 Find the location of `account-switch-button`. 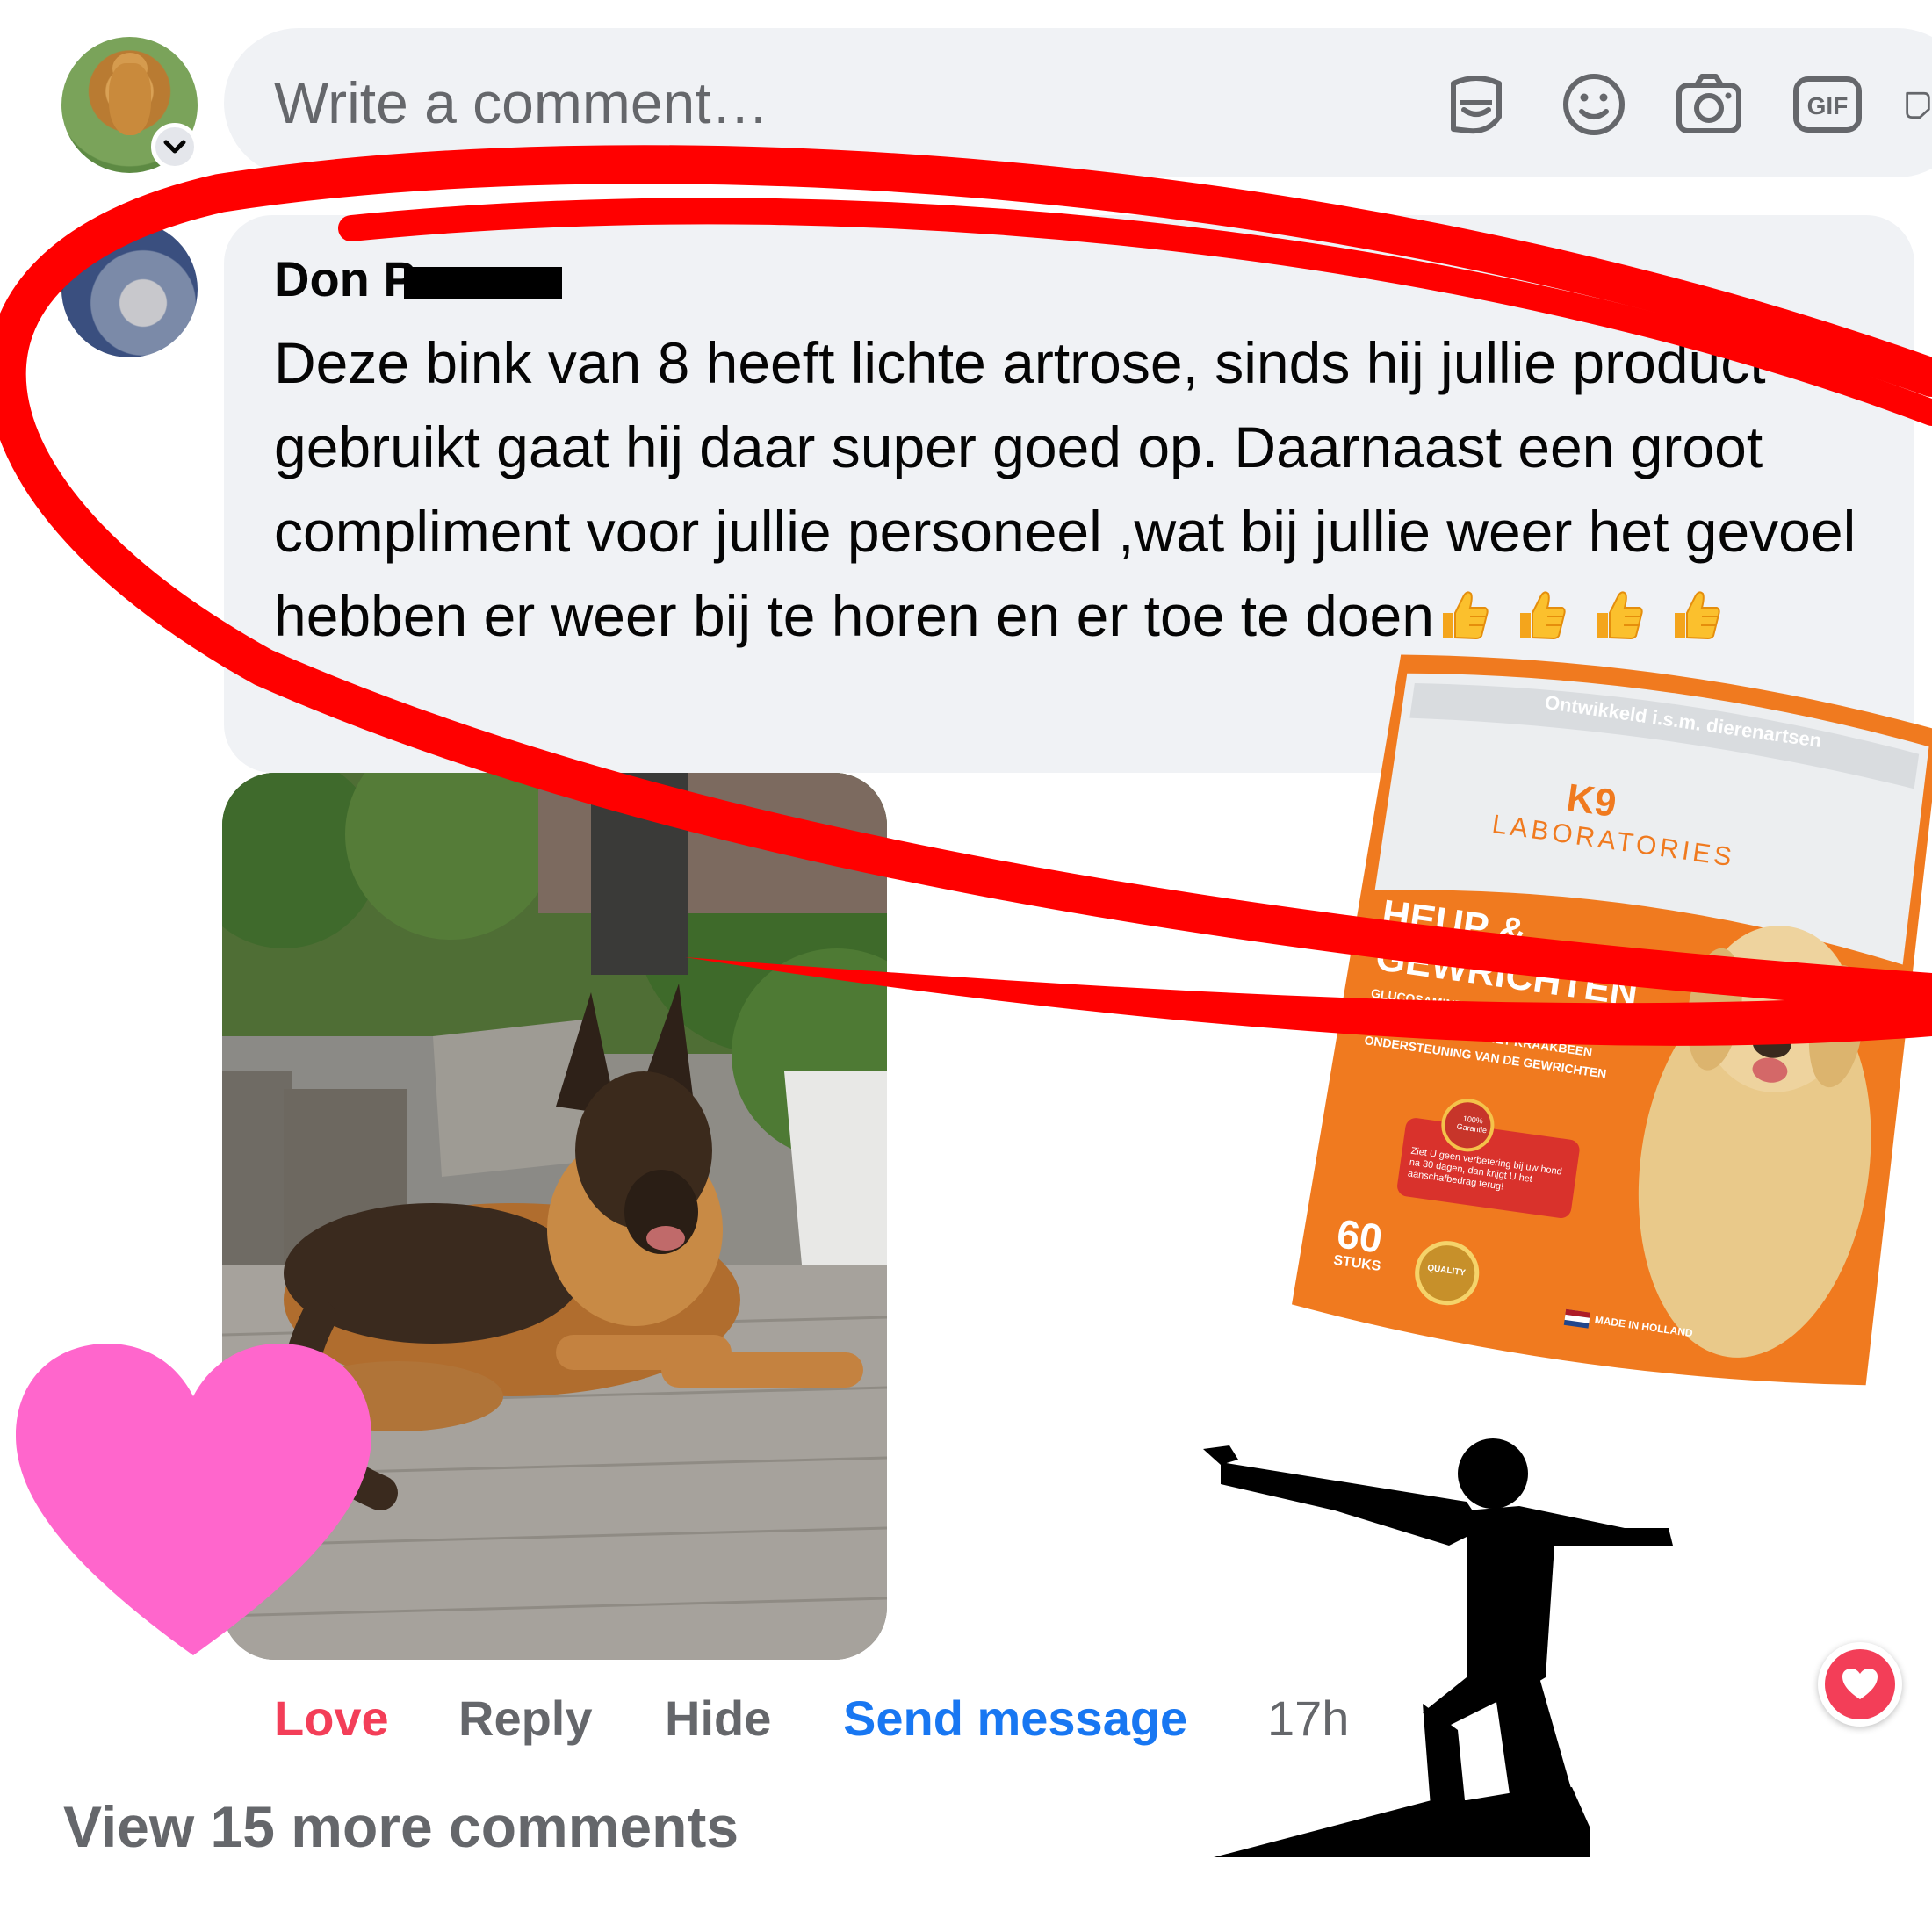

account-switch-button is located at coordinates (175, 147).